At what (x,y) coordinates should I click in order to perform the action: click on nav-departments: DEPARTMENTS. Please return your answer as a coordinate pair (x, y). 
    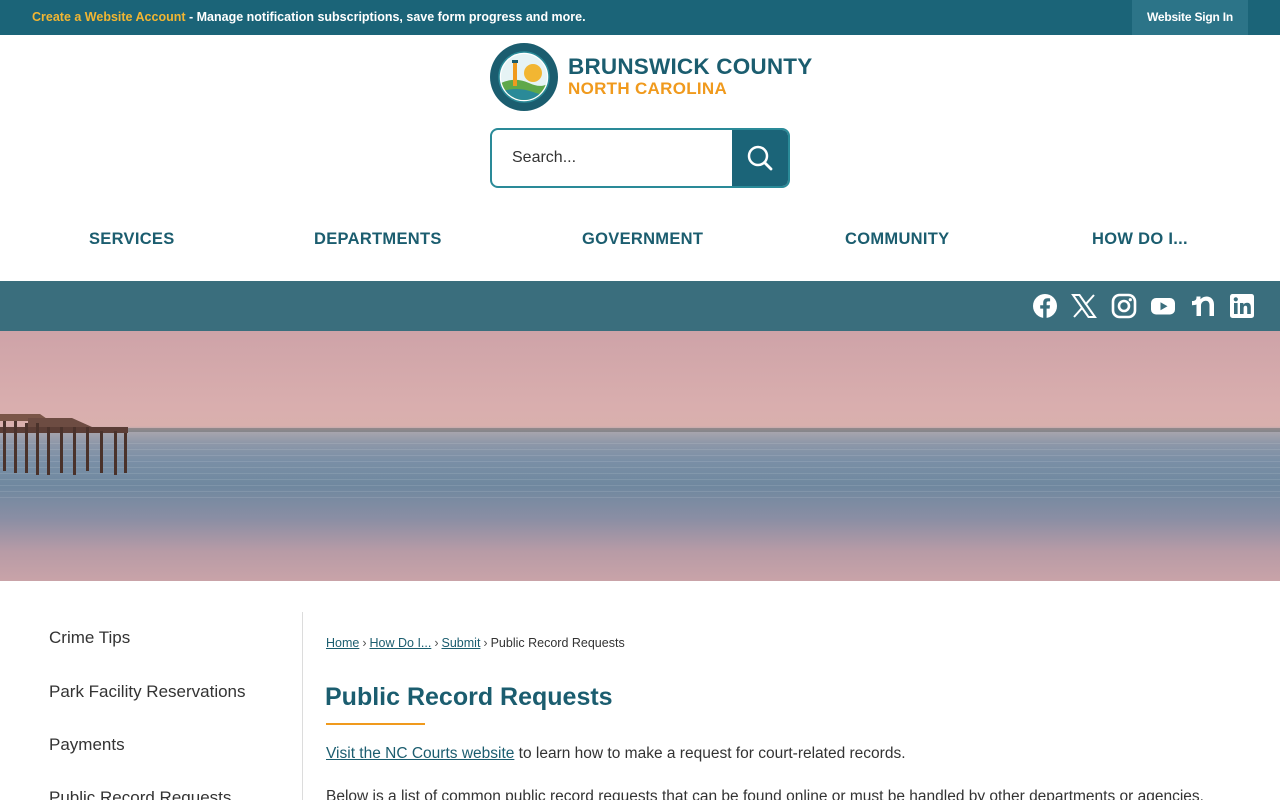
    Looking at the image, I should click on (378, 239).